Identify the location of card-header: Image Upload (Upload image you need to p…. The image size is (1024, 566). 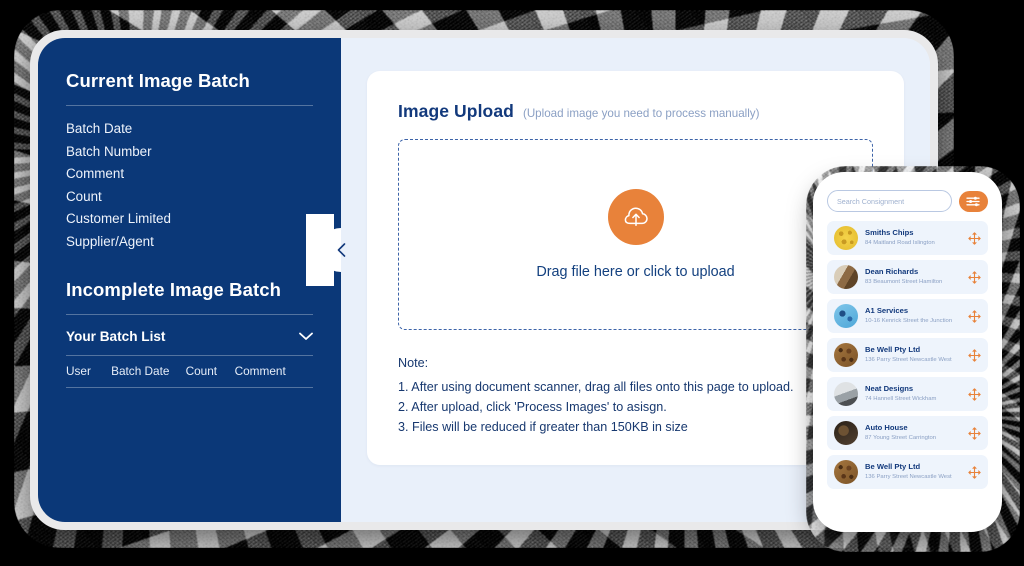
(635, 111).